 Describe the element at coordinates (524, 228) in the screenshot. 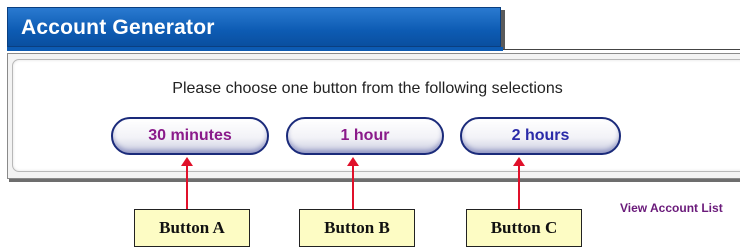

I see `button-c-callout: Button C` at that location.